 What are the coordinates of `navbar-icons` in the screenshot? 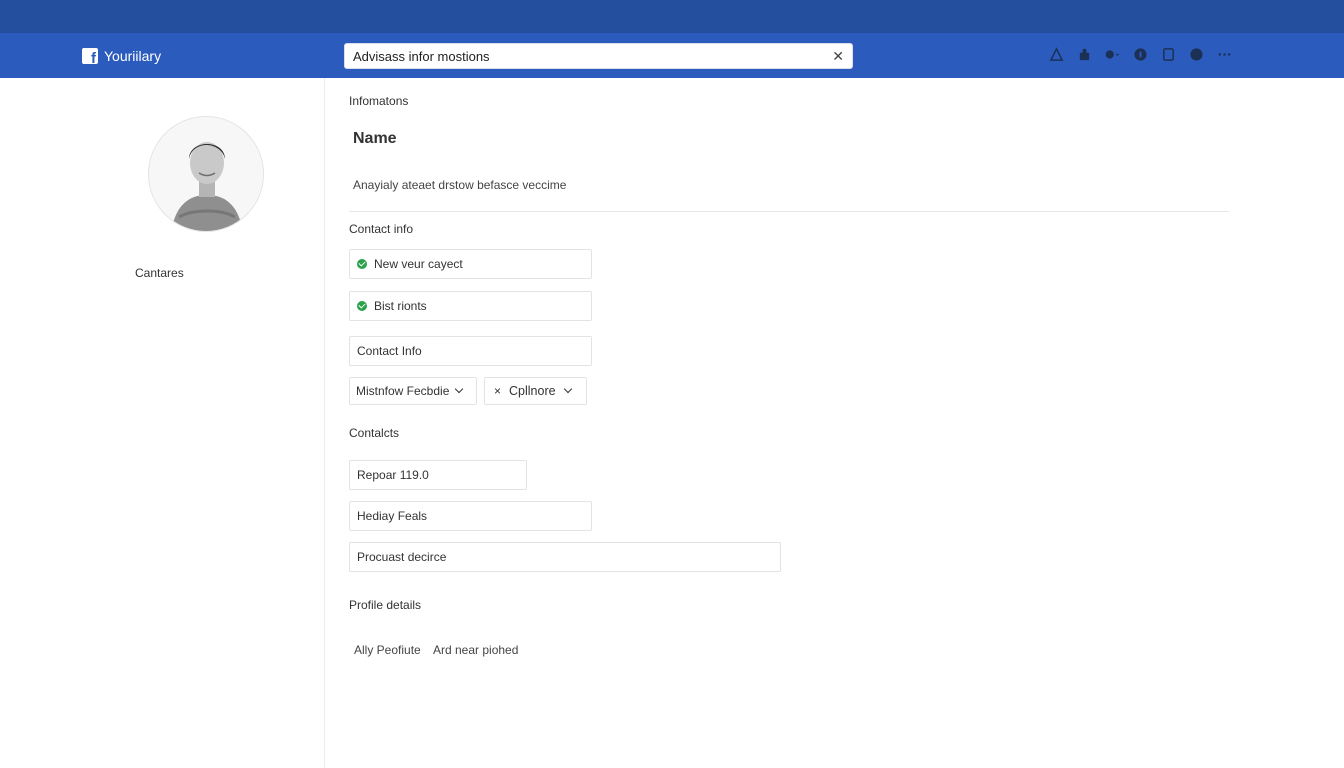 It's located at (1140, 54).